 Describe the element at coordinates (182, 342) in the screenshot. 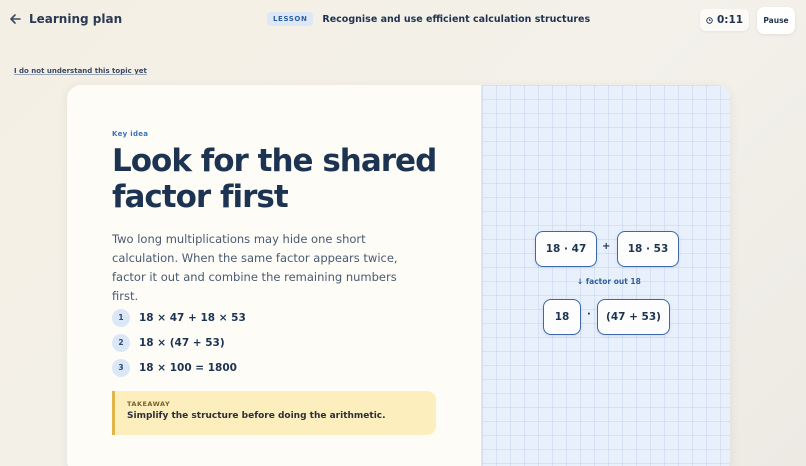

I see `step-expression: 18 × (47 + 53)` at that location.